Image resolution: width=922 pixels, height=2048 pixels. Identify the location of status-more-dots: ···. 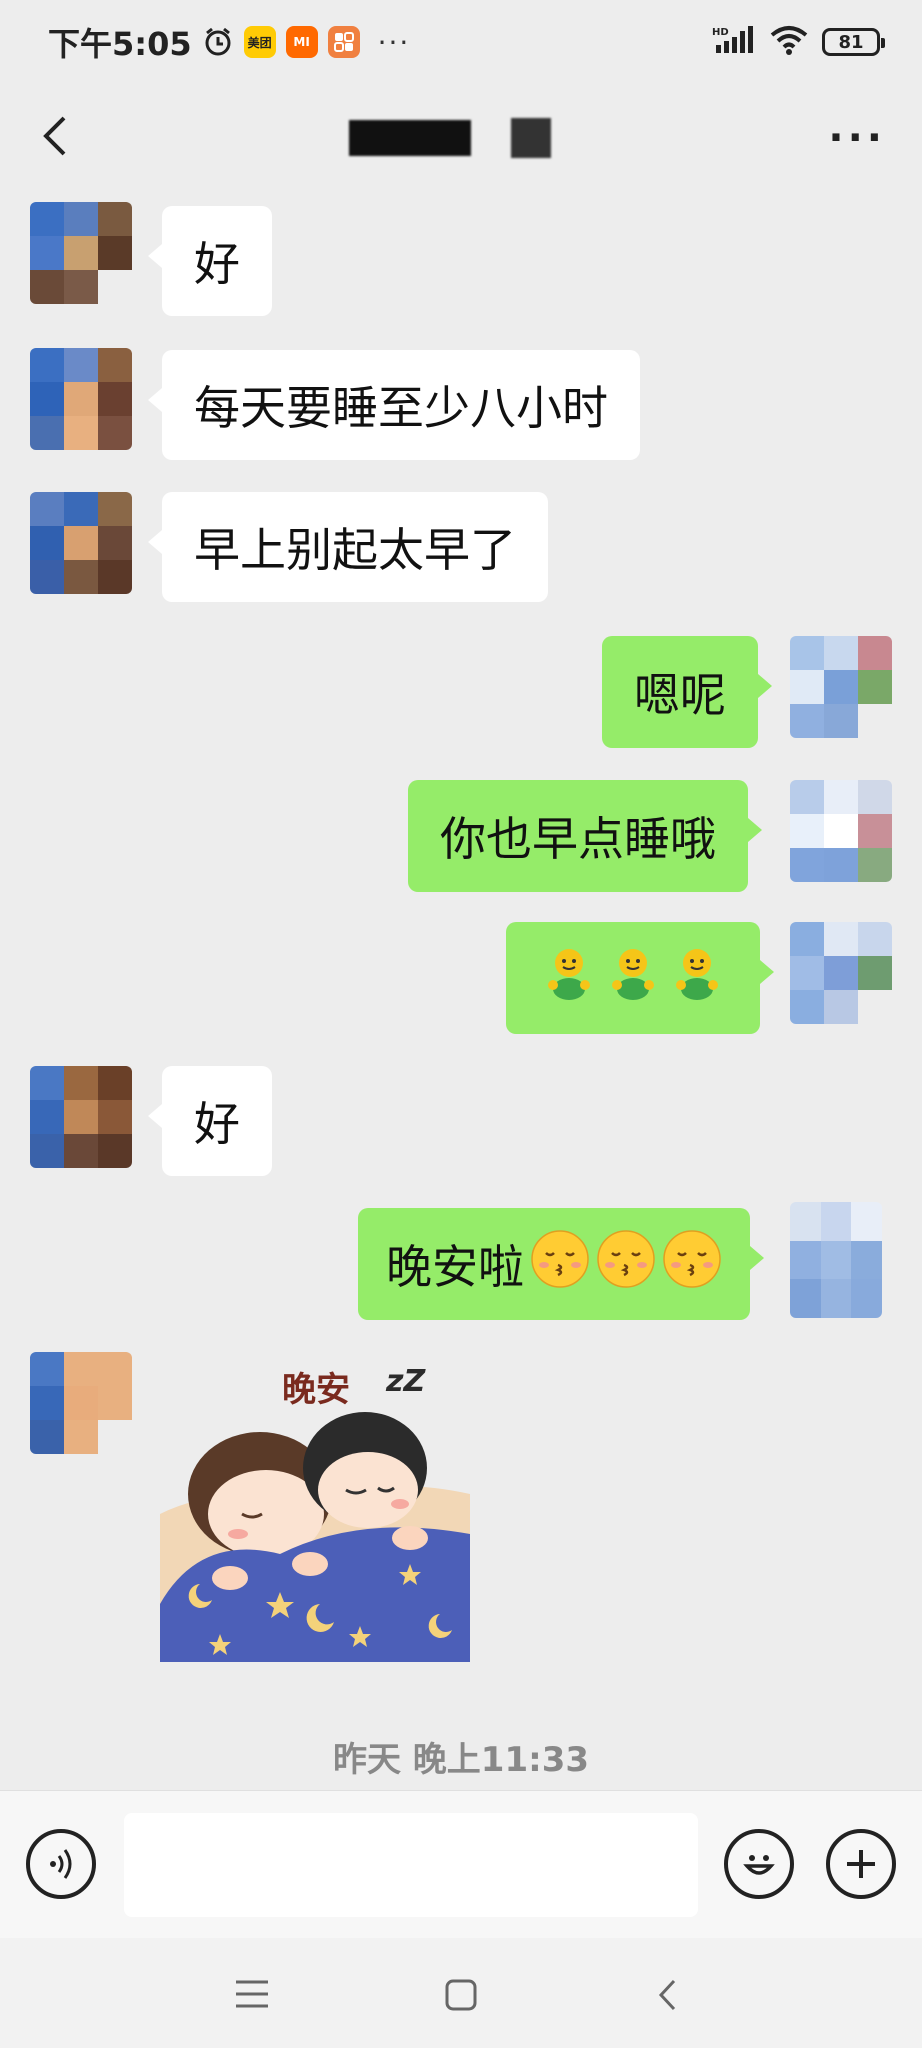
(394, 42).